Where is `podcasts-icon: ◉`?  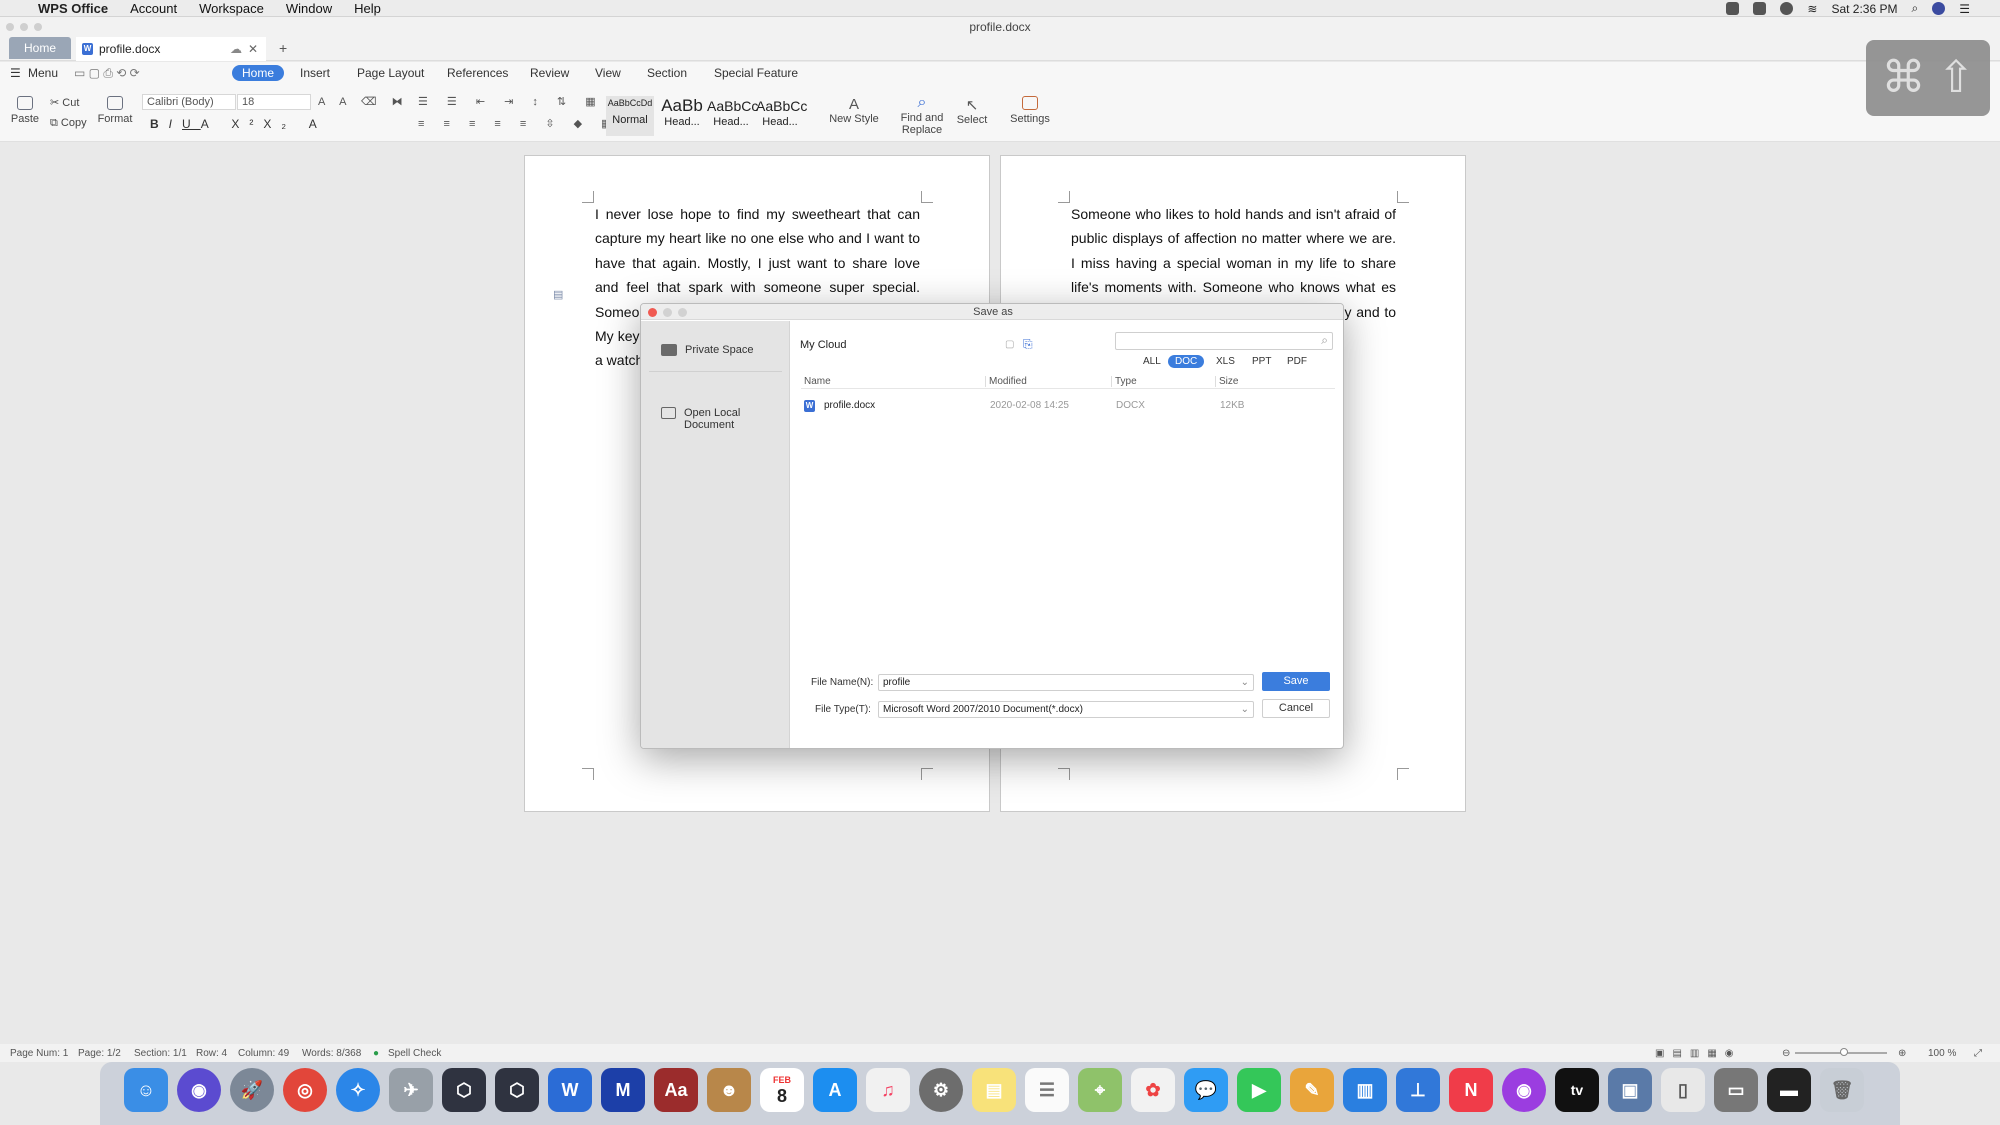
podcasts-icon: ◉ is located at coordinates (1524, 1090).